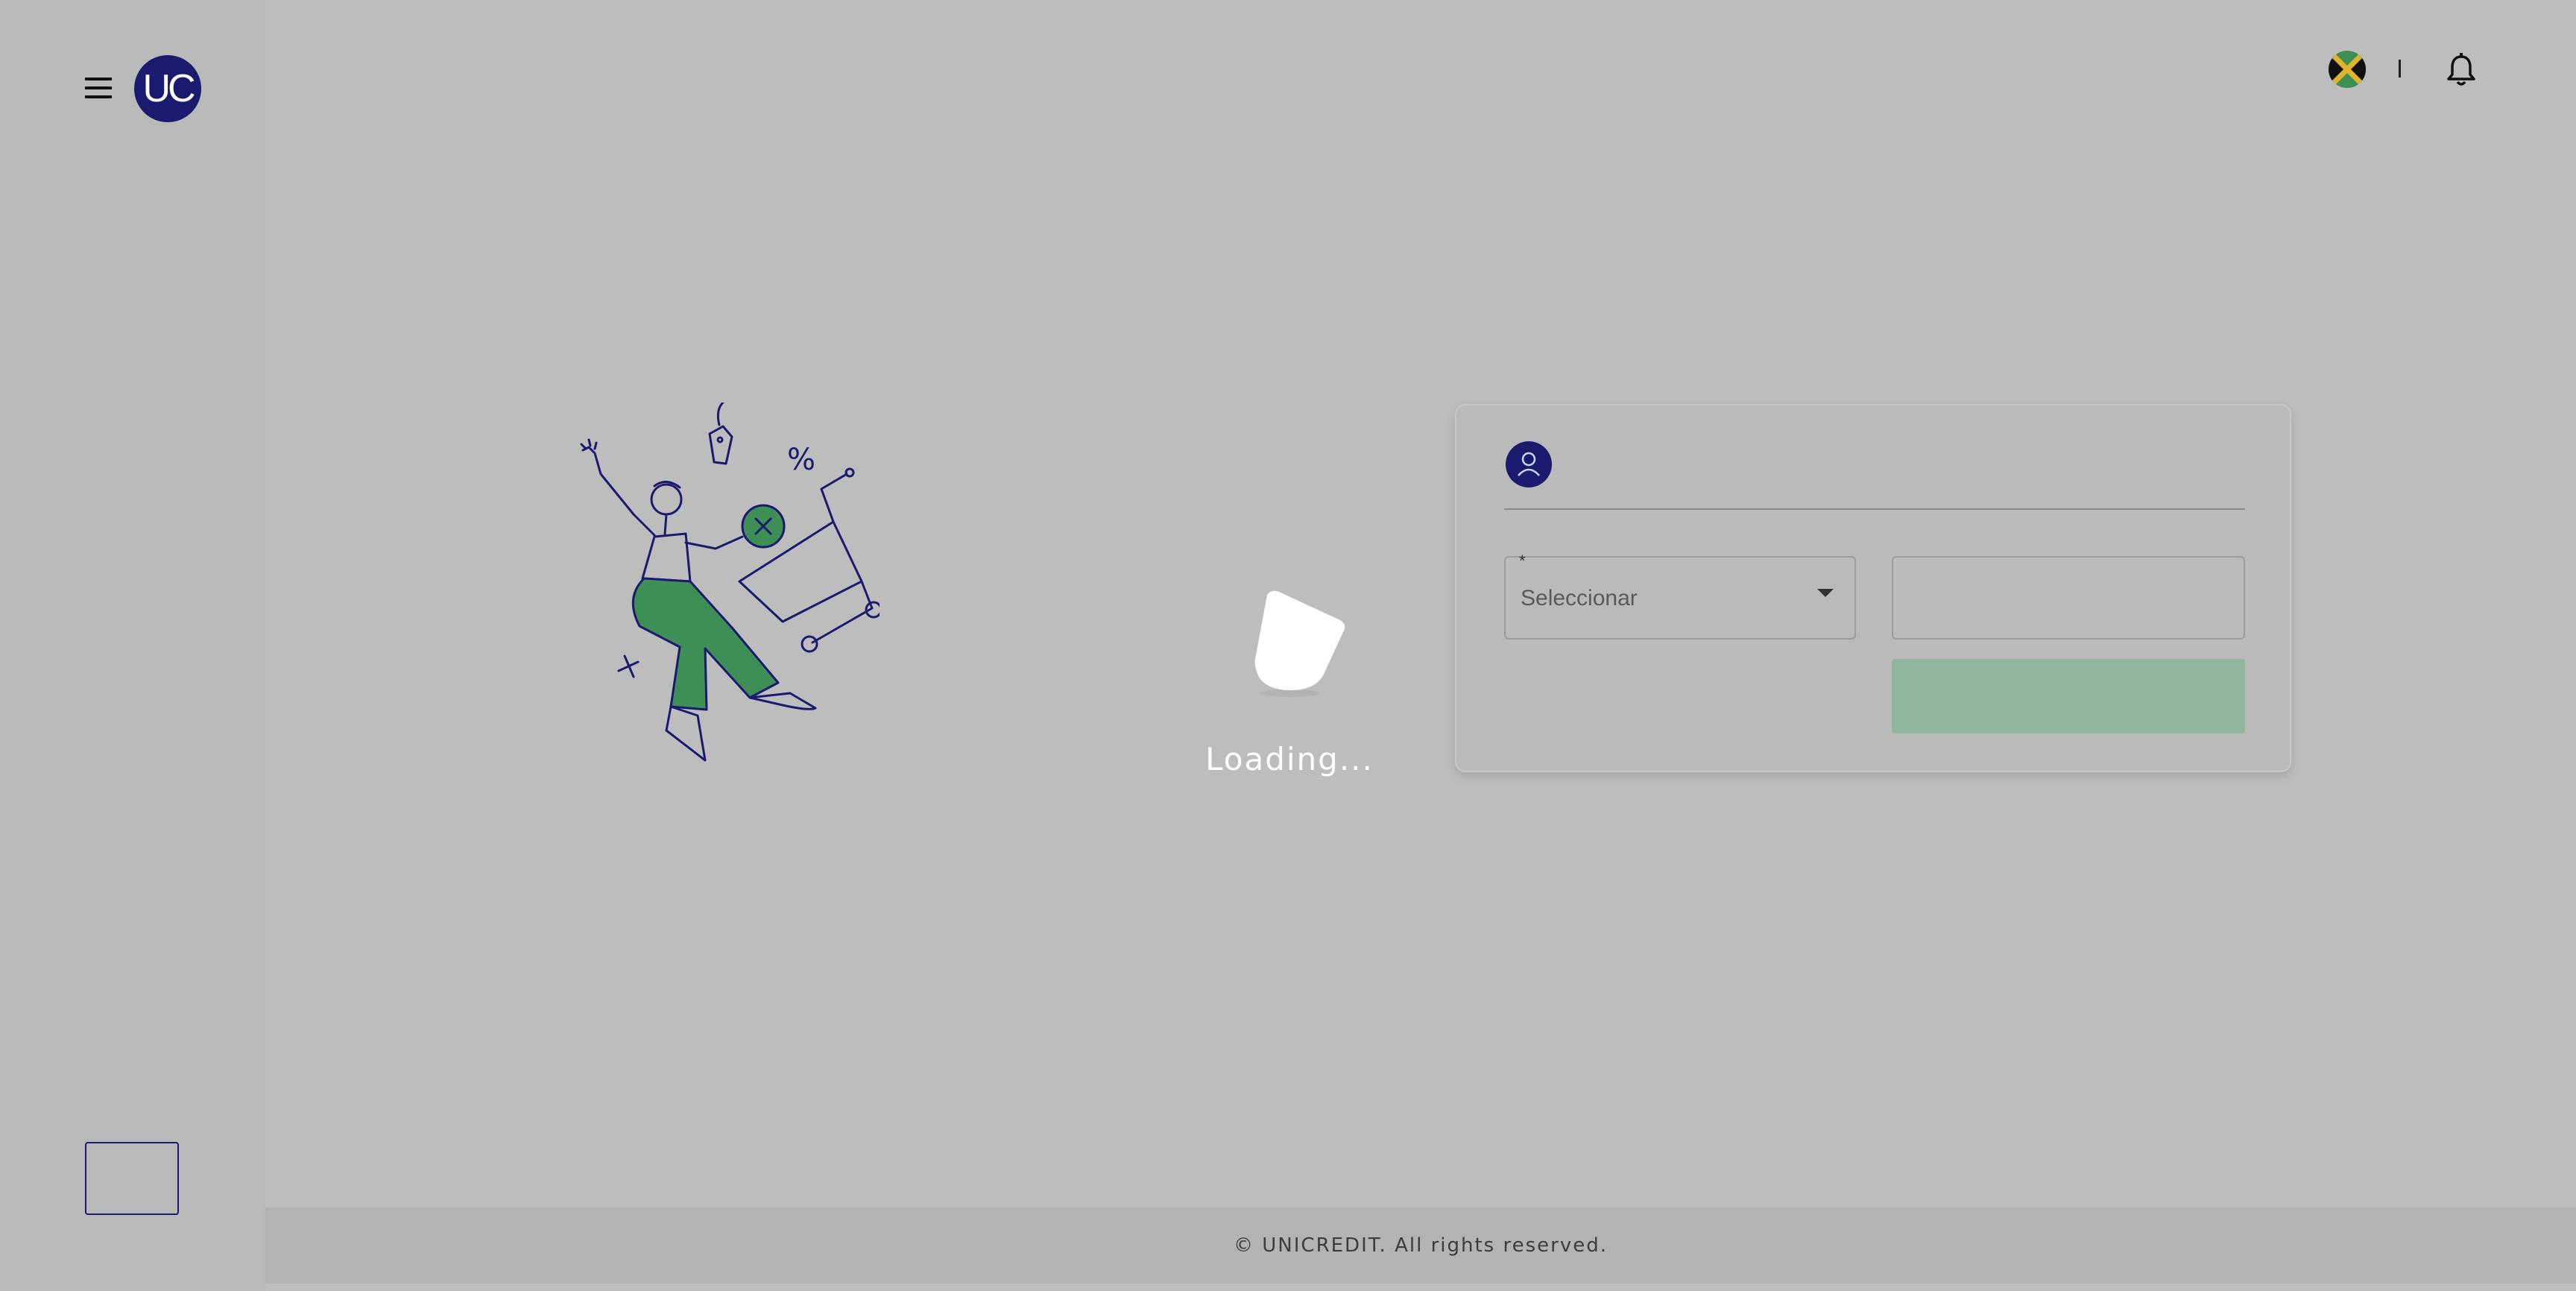  What do you see at coordinates (1529, 464) in the screenshot?
I see `user-avatar-icon` at bounding box center [1529, 464].